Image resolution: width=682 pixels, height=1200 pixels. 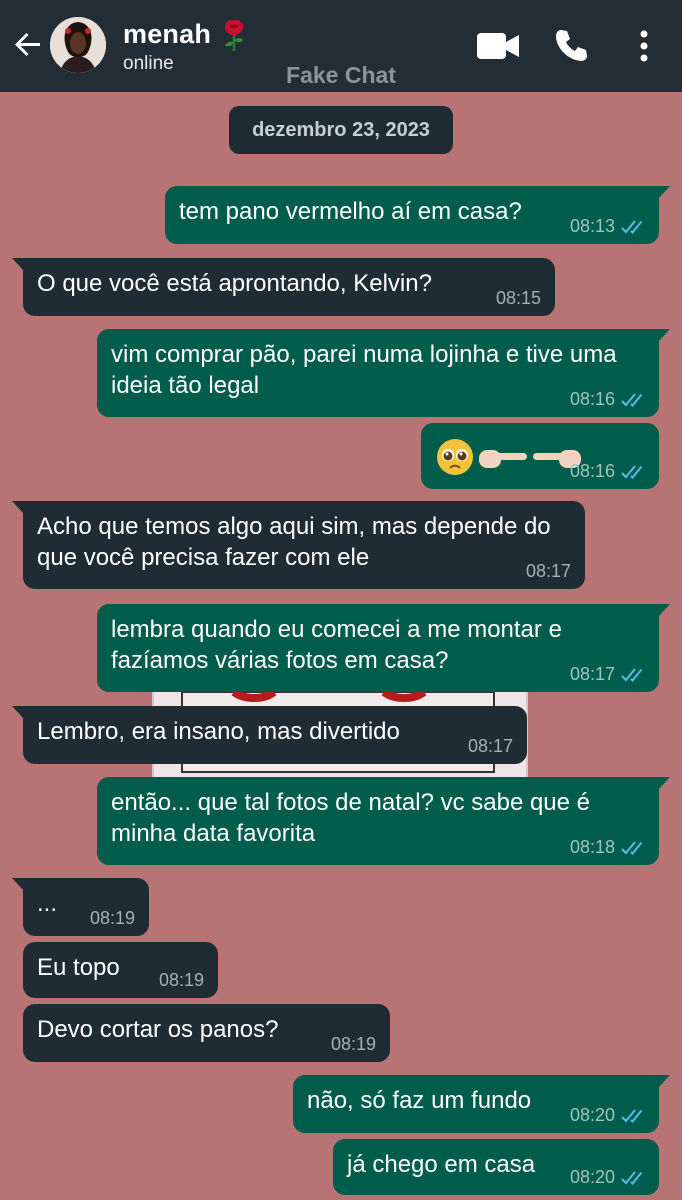 What do you see at coordinates (80, 907) in the screenshot?
I see `message-bubble-incoming: ... 08:19` at bounding box center [80, 907].